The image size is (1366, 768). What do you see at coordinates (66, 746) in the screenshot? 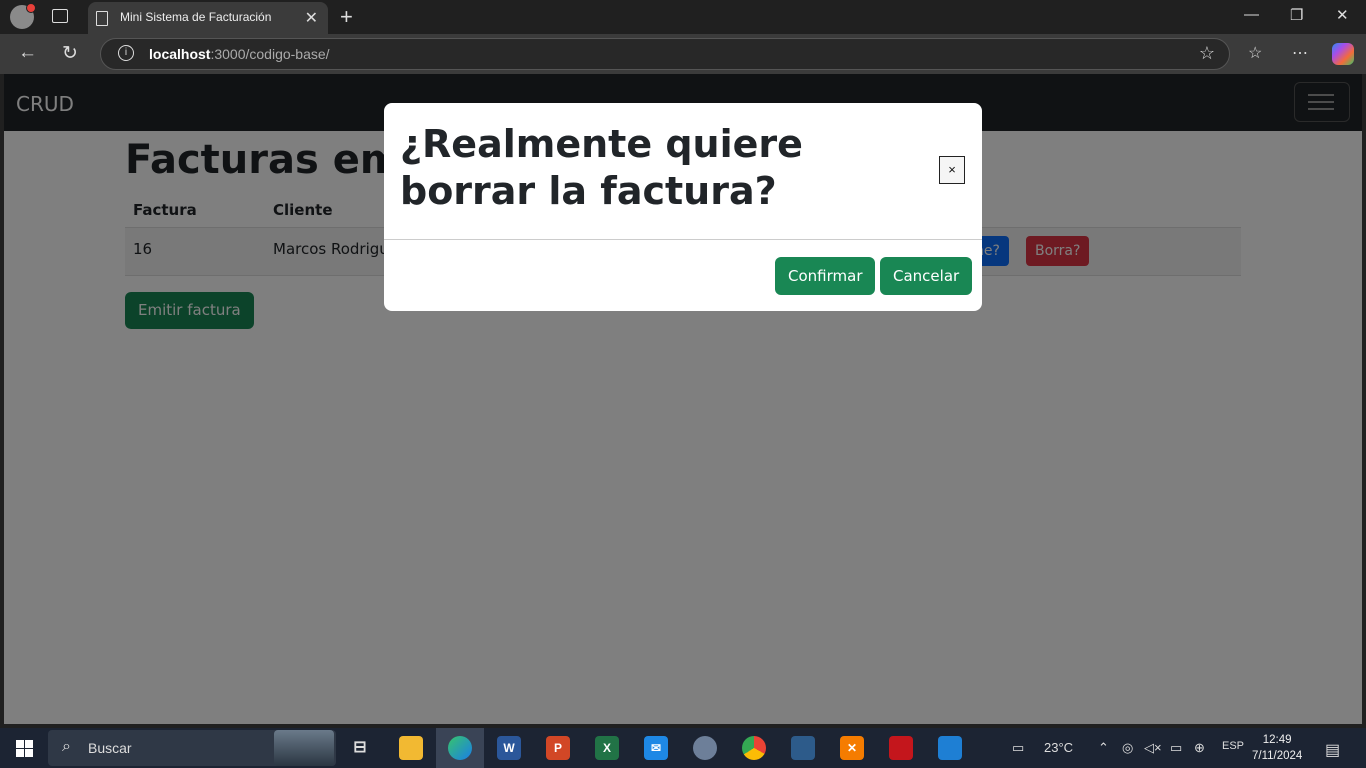
I see `search-icon: ⌕` at bounding box center [66, 746].